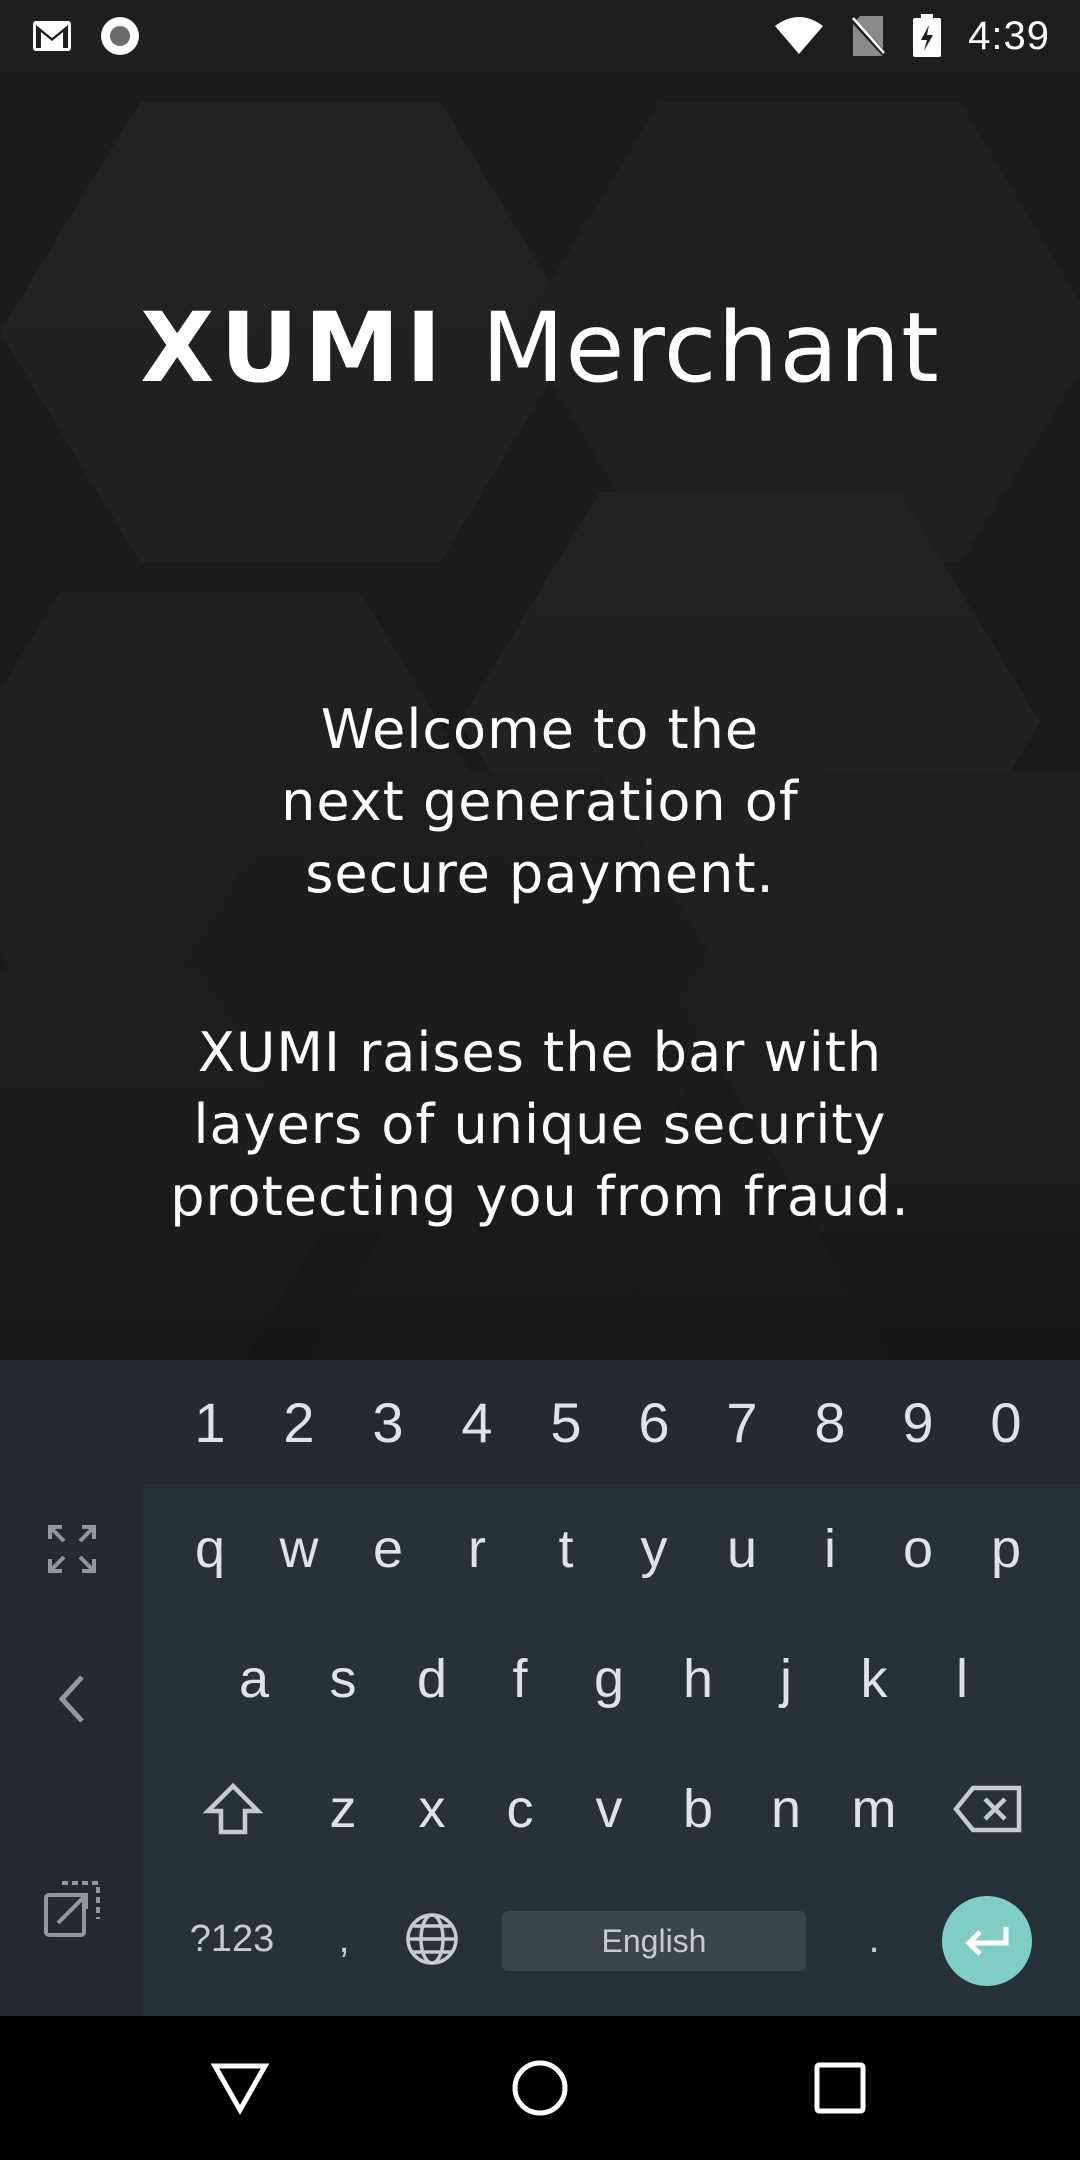 The width and height of the screenshot is (1080, 2160). I want to click on key-9: 9, so click(918, 1422).